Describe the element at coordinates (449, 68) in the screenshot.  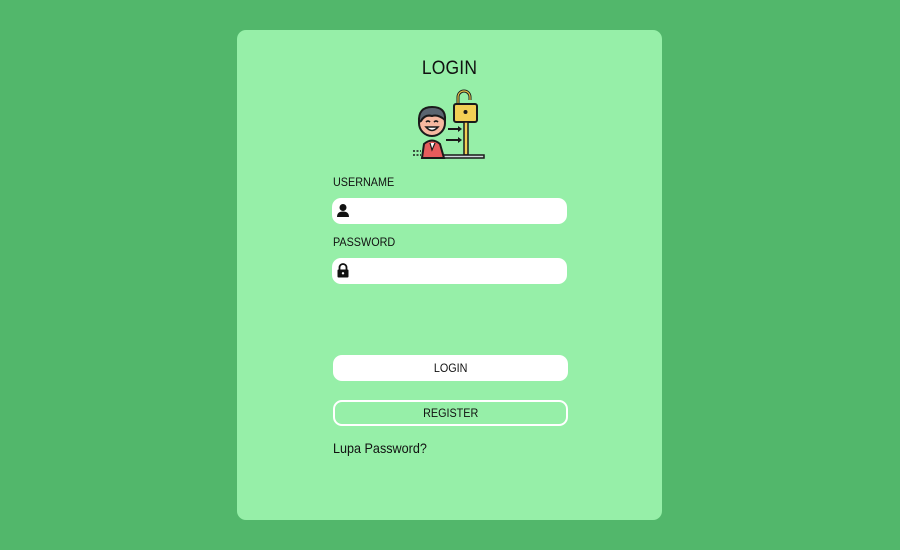
I see `page-title: LOGIN` at that location.